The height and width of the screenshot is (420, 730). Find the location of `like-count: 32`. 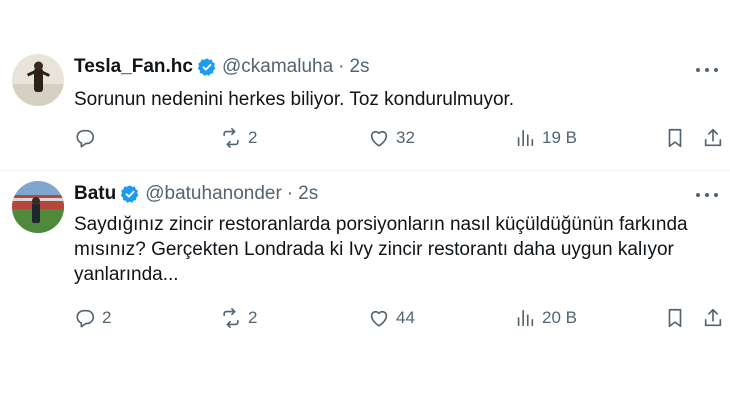

like-count: 32 is located at coordinates (405, 137).